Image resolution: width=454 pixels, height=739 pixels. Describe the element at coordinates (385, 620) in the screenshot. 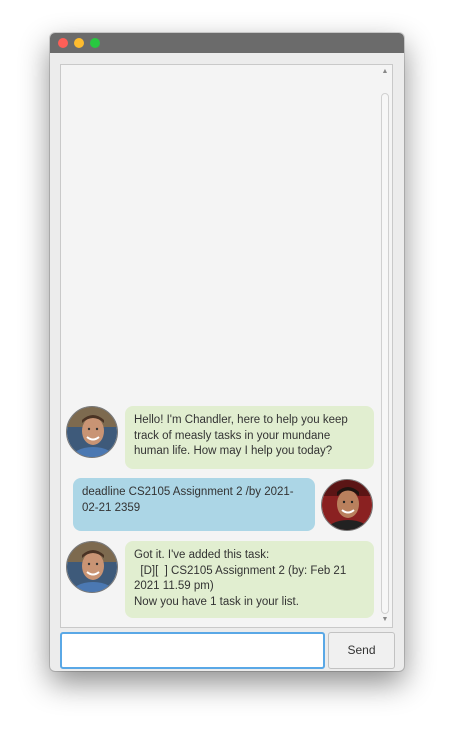

I see `scroll-down-arrow-icon: ▼` at that location.